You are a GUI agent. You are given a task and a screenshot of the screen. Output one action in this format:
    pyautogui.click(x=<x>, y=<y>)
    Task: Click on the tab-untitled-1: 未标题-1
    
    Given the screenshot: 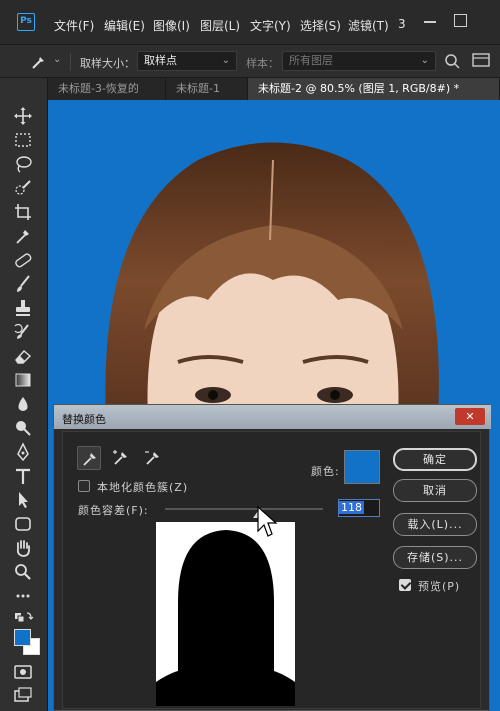 What is the action you would take?
    pyautogui.click(x=207, y=89)
    